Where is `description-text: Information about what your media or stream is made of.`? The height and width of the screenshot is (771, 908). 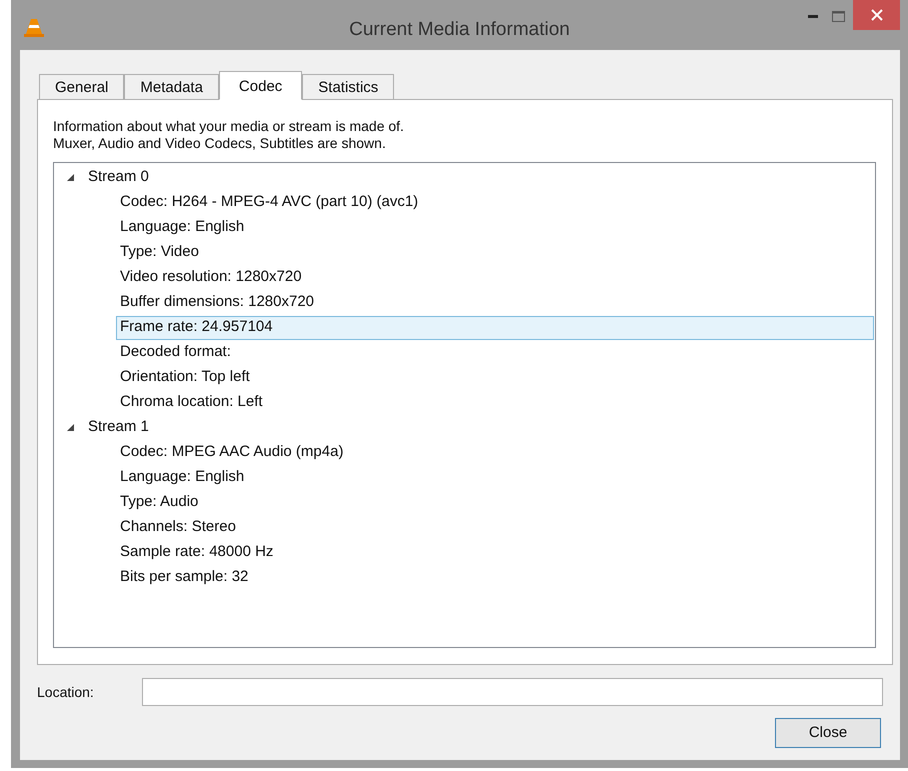
description-text: Information about what your media or stream is made of. is located at coordinates (229, 126).